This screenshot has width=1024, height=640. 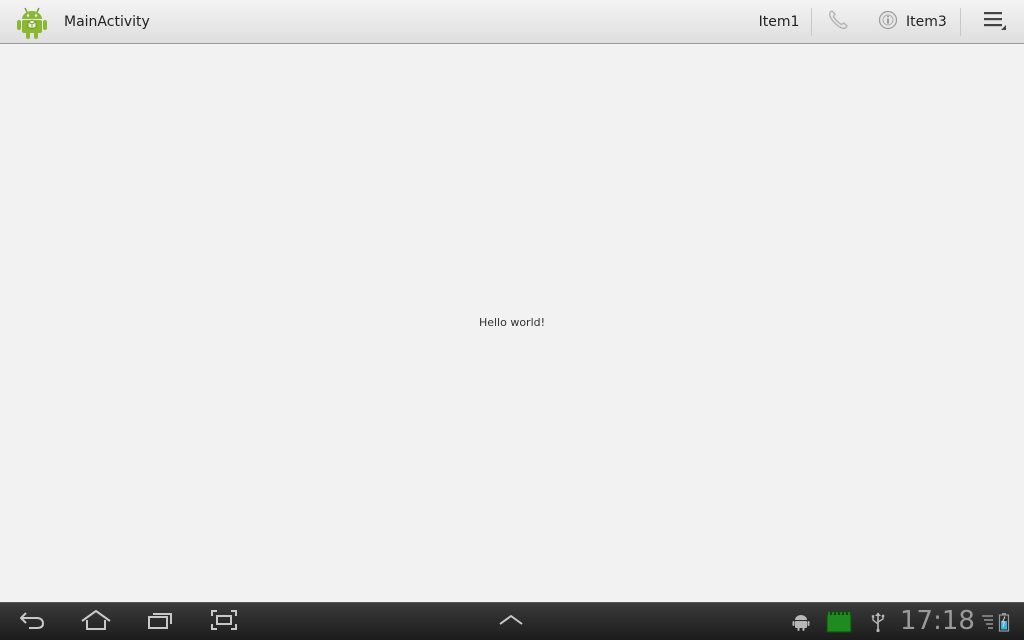 I want to click on page-title: MainActivity, so click(x=107, y=22).